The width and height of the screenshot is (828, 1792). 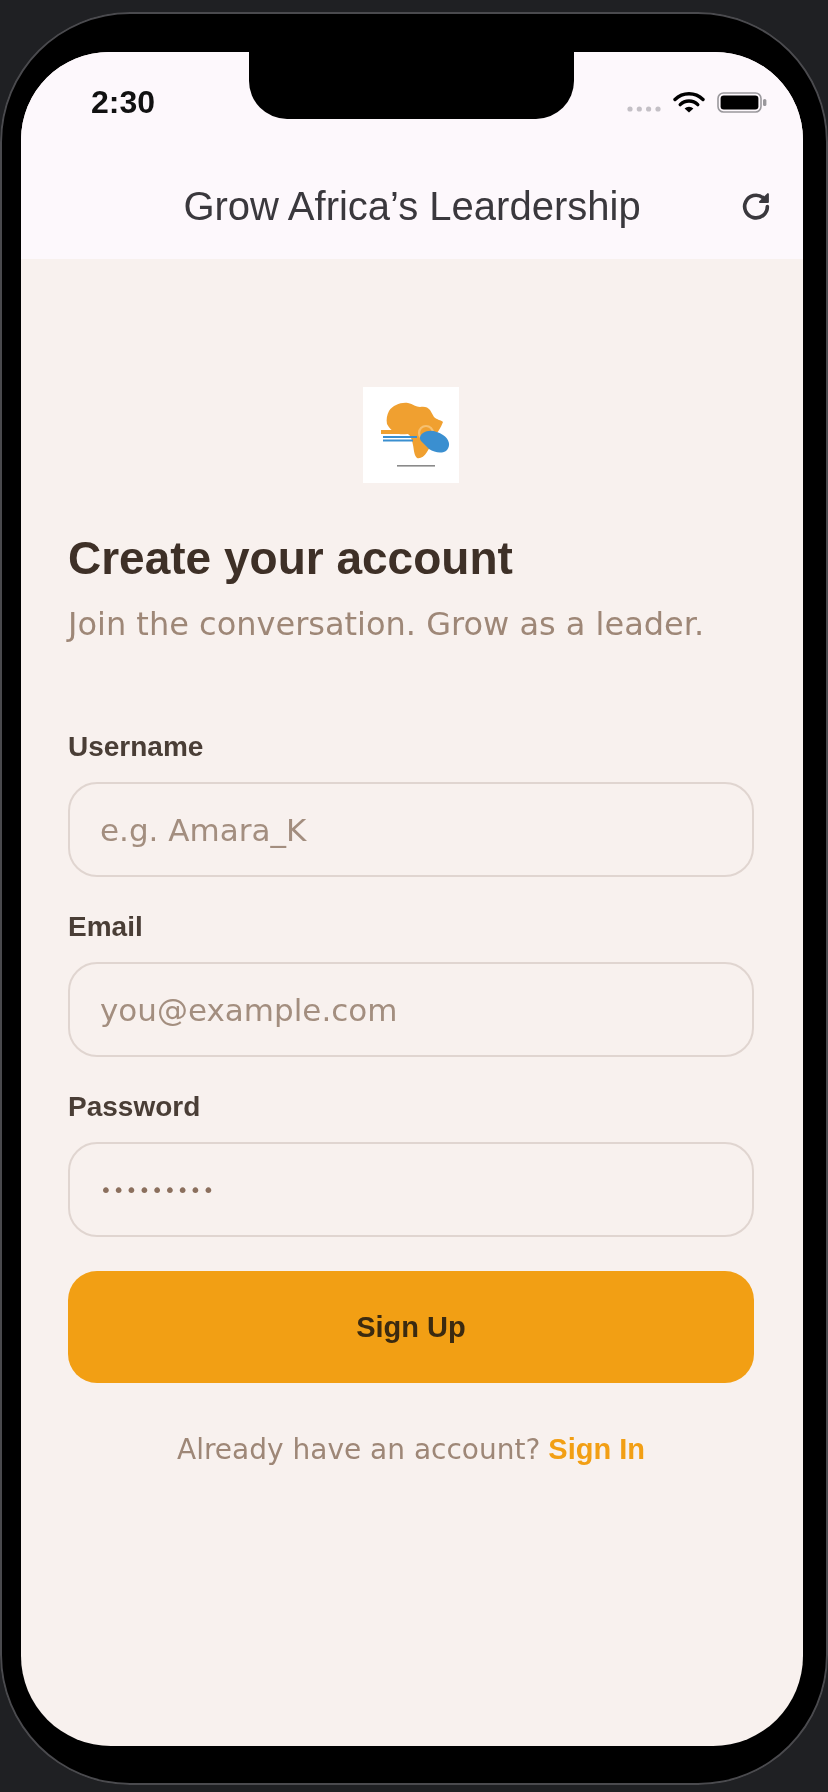 I want to click on status-time: 2:30, so click(x=123, y=102).